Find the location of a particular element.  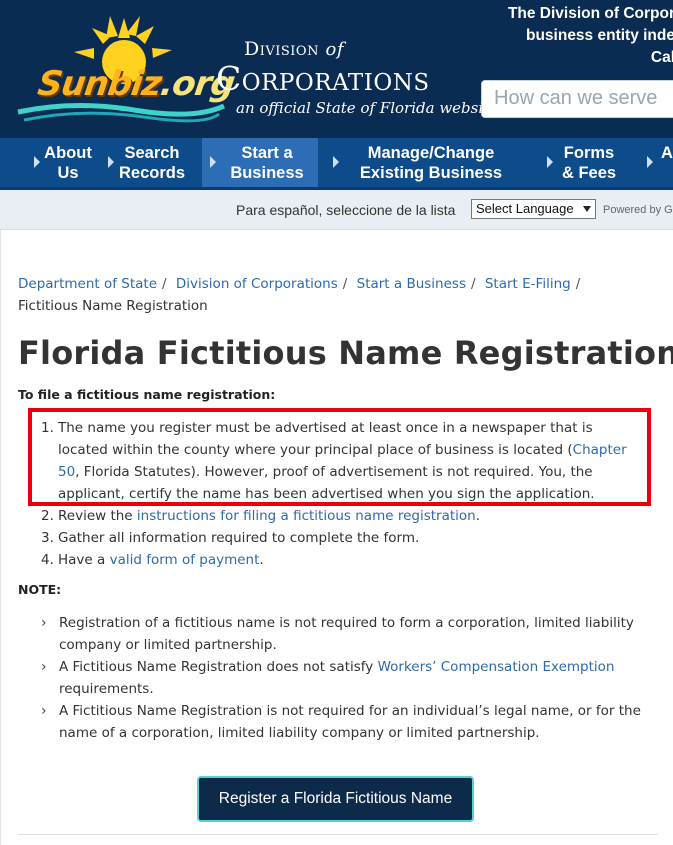

workers-comp-exemption-link: Workers’ Compensation Exemption is located at coordinates (496, 667).